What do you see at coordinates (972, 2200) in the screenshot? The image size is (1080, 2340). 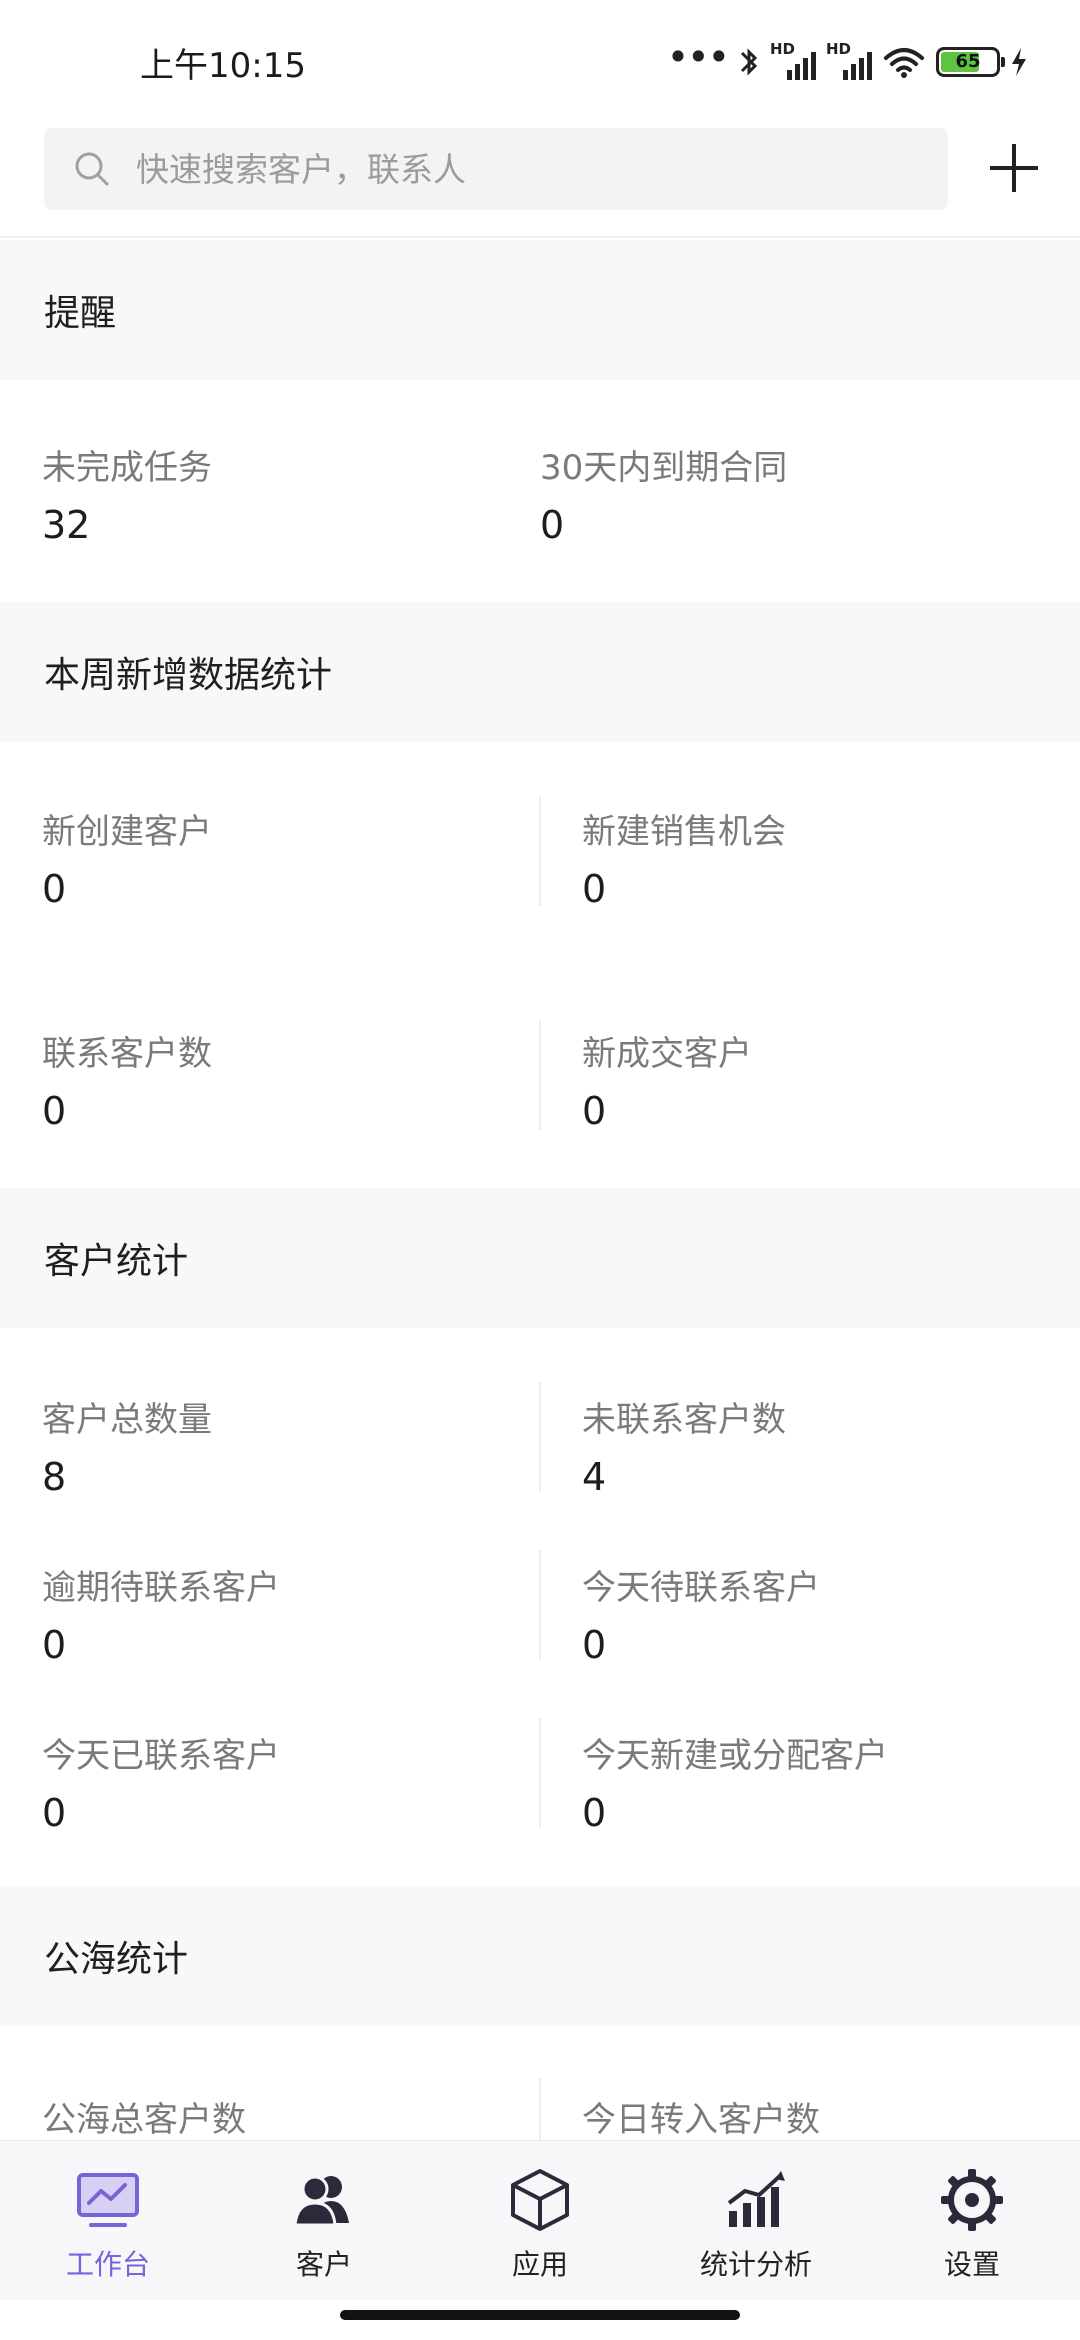 I see `gear-icon` at bounding box center [972, 2200].